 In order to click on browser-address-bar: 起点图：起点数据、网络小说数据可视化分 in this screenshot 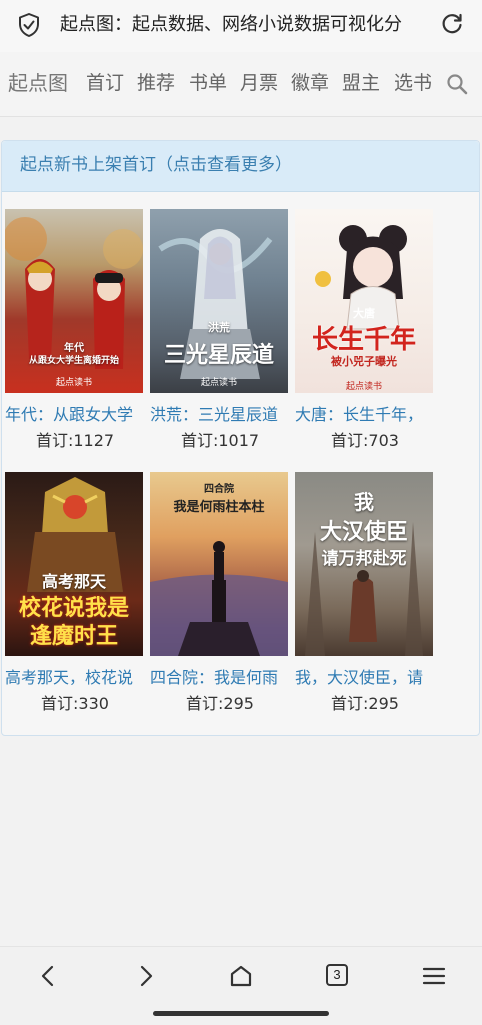, I will do `click(241, 26)`.